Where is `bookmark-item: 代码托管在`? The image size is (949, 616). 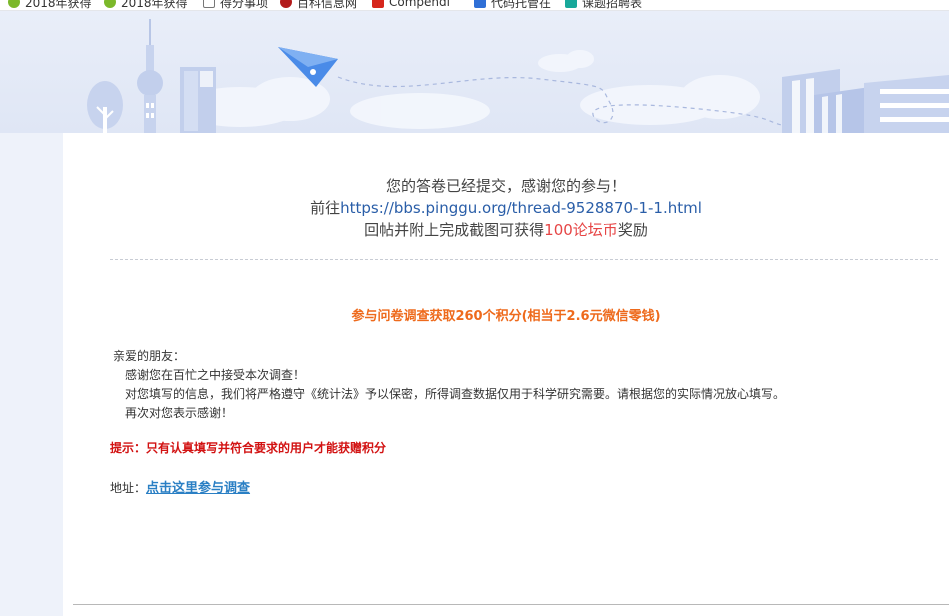 bookmark-item: 代码托管在 is located at coordinates (512, 5).